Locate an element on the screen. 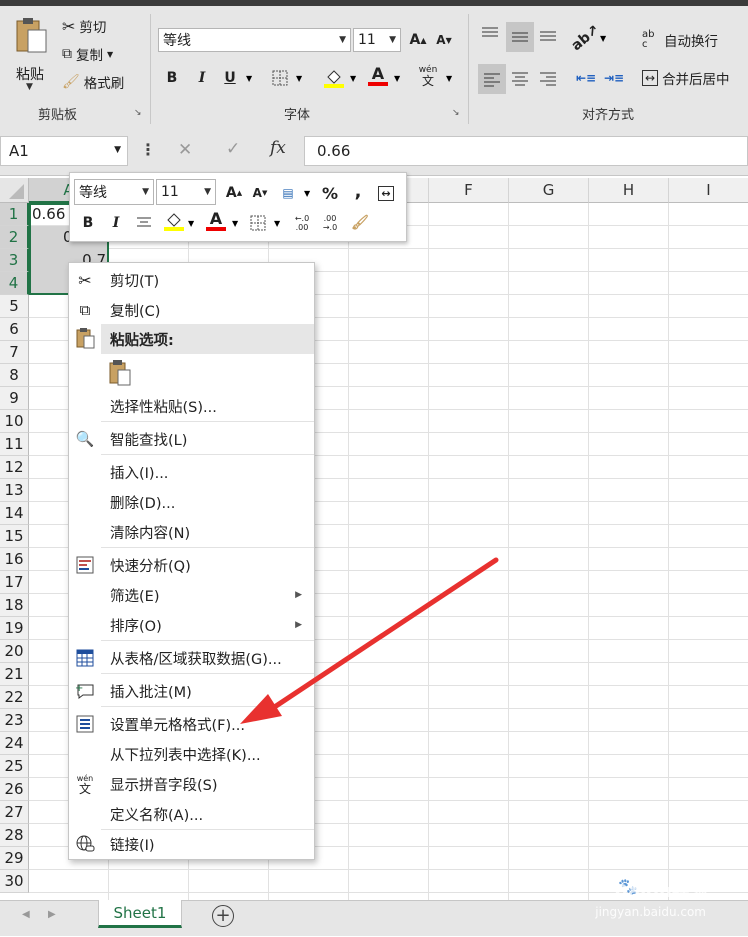  add-sheet-icon: + is located at coordinates (223, 915).